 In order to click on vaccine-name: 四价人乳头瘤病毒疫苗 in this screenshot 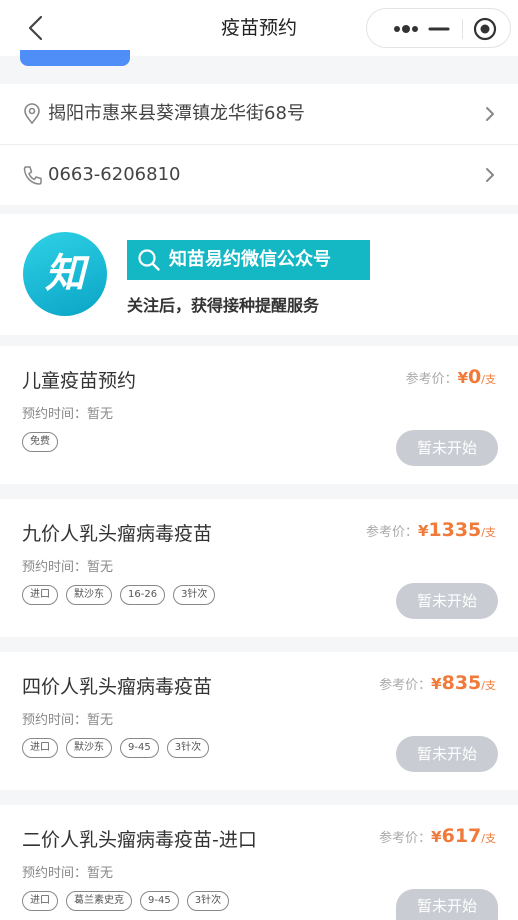, I will do `click(117, 687)`.